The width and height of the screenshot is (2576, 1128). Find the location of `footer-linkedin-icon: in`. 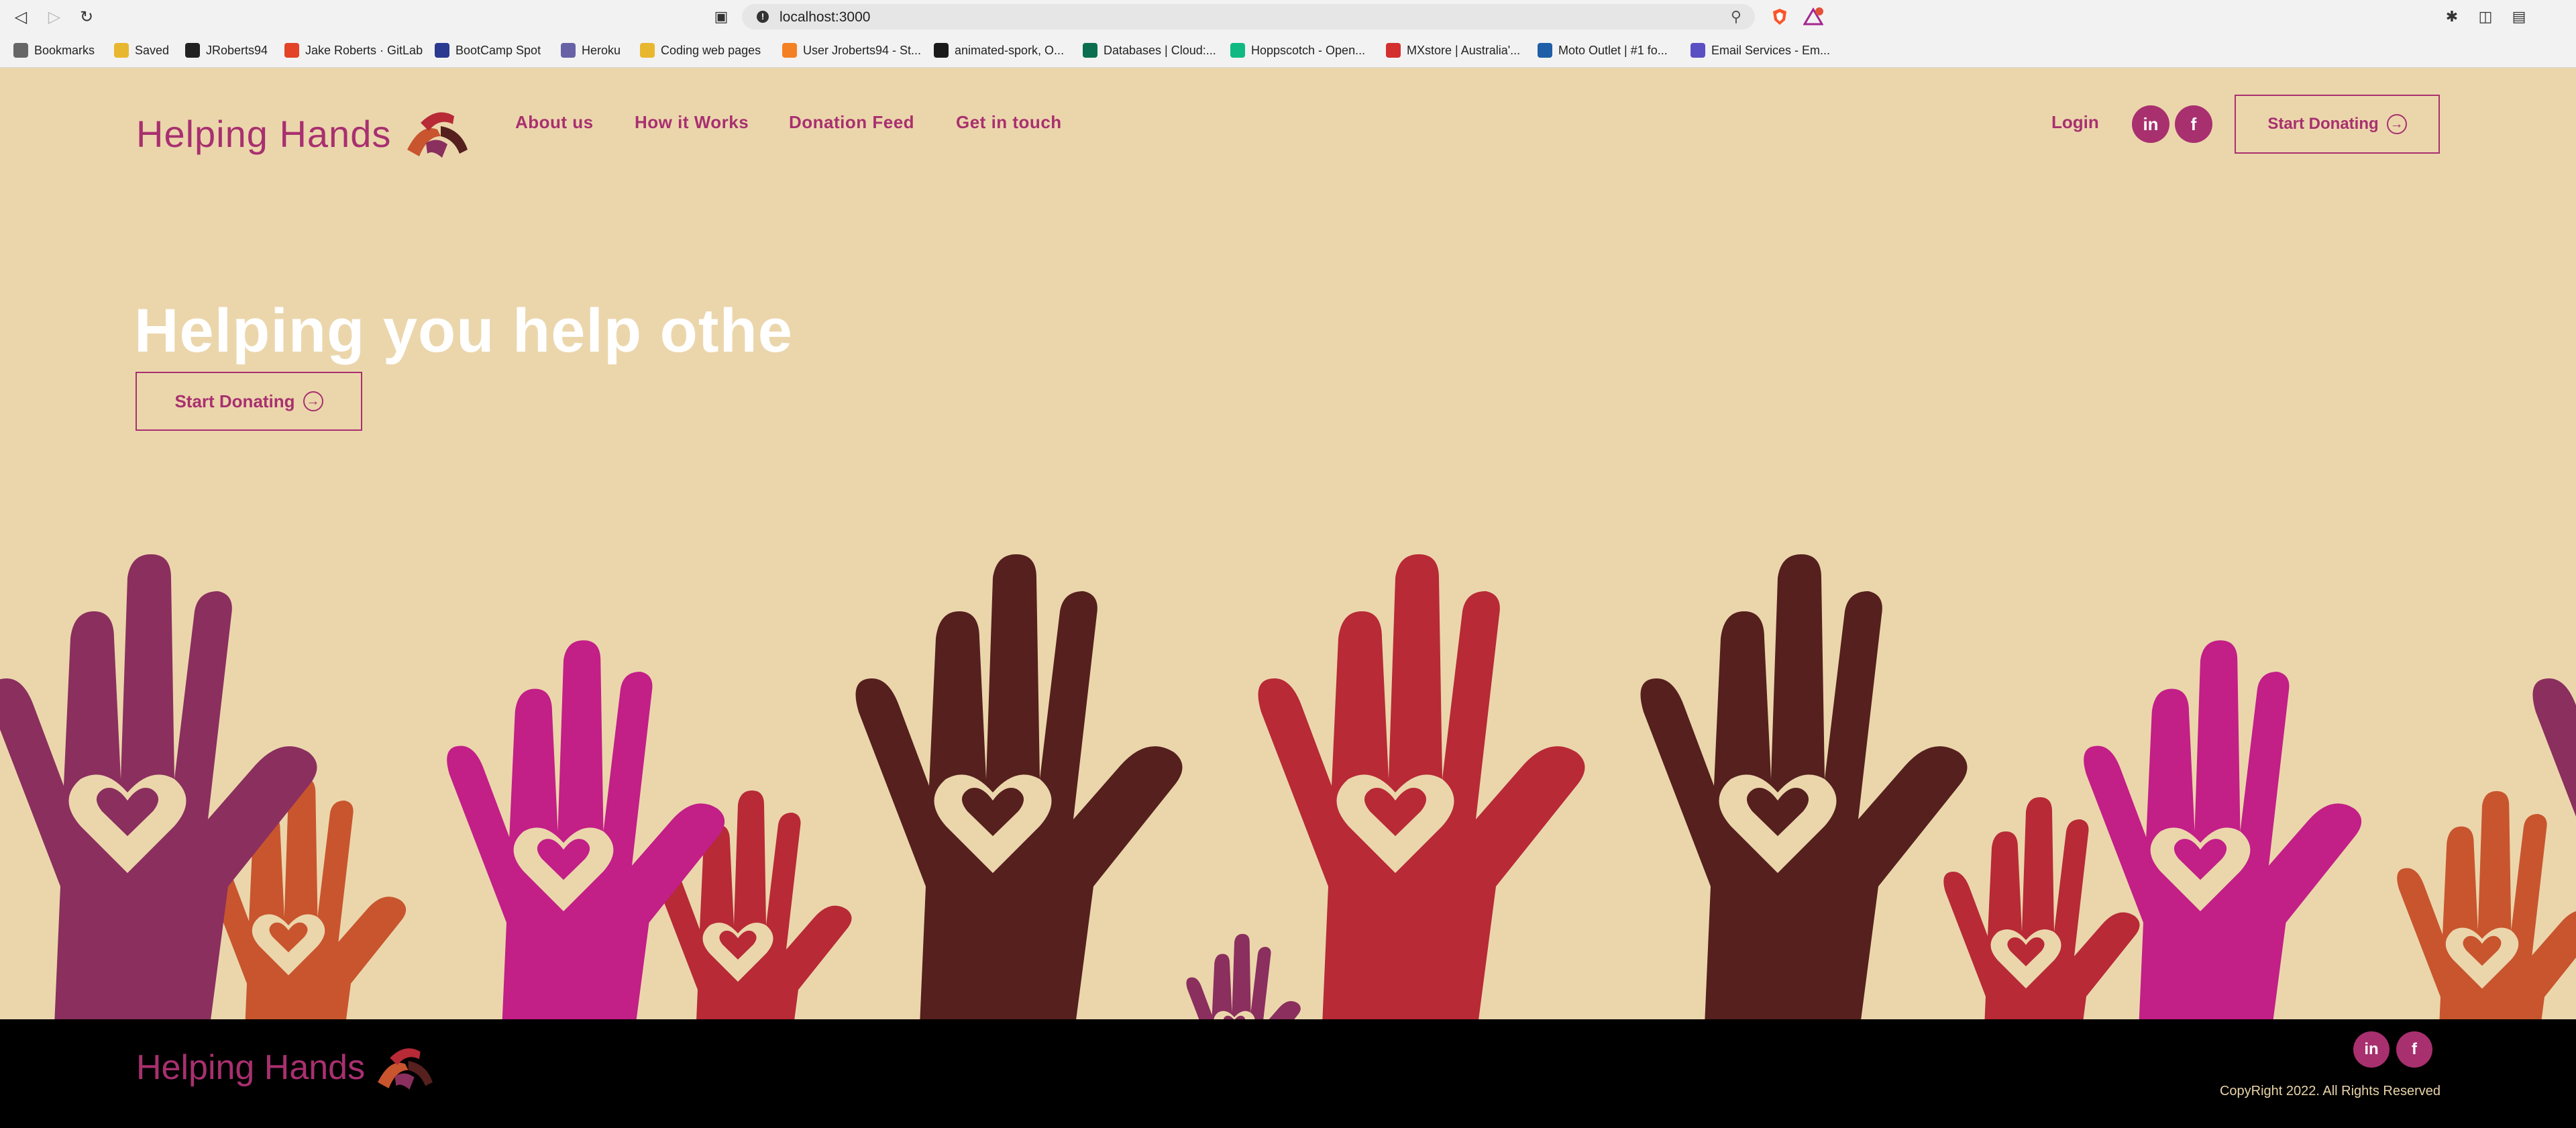

footer-linkedin-icon: in is located at coordinates (2371, 1049).